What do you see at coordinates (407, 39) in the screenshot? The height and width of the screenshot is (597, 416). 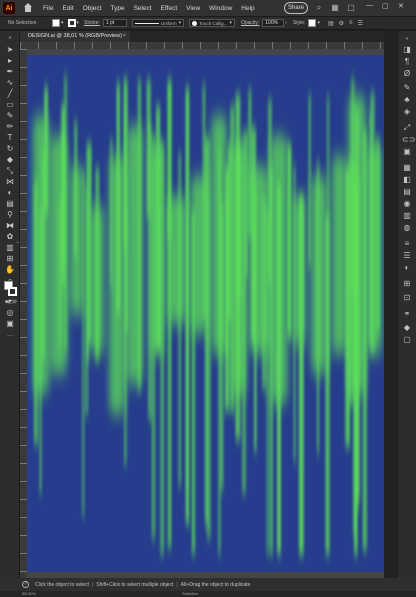 I see `collapse-dock-icon: «` at bounding box center [407, 39].